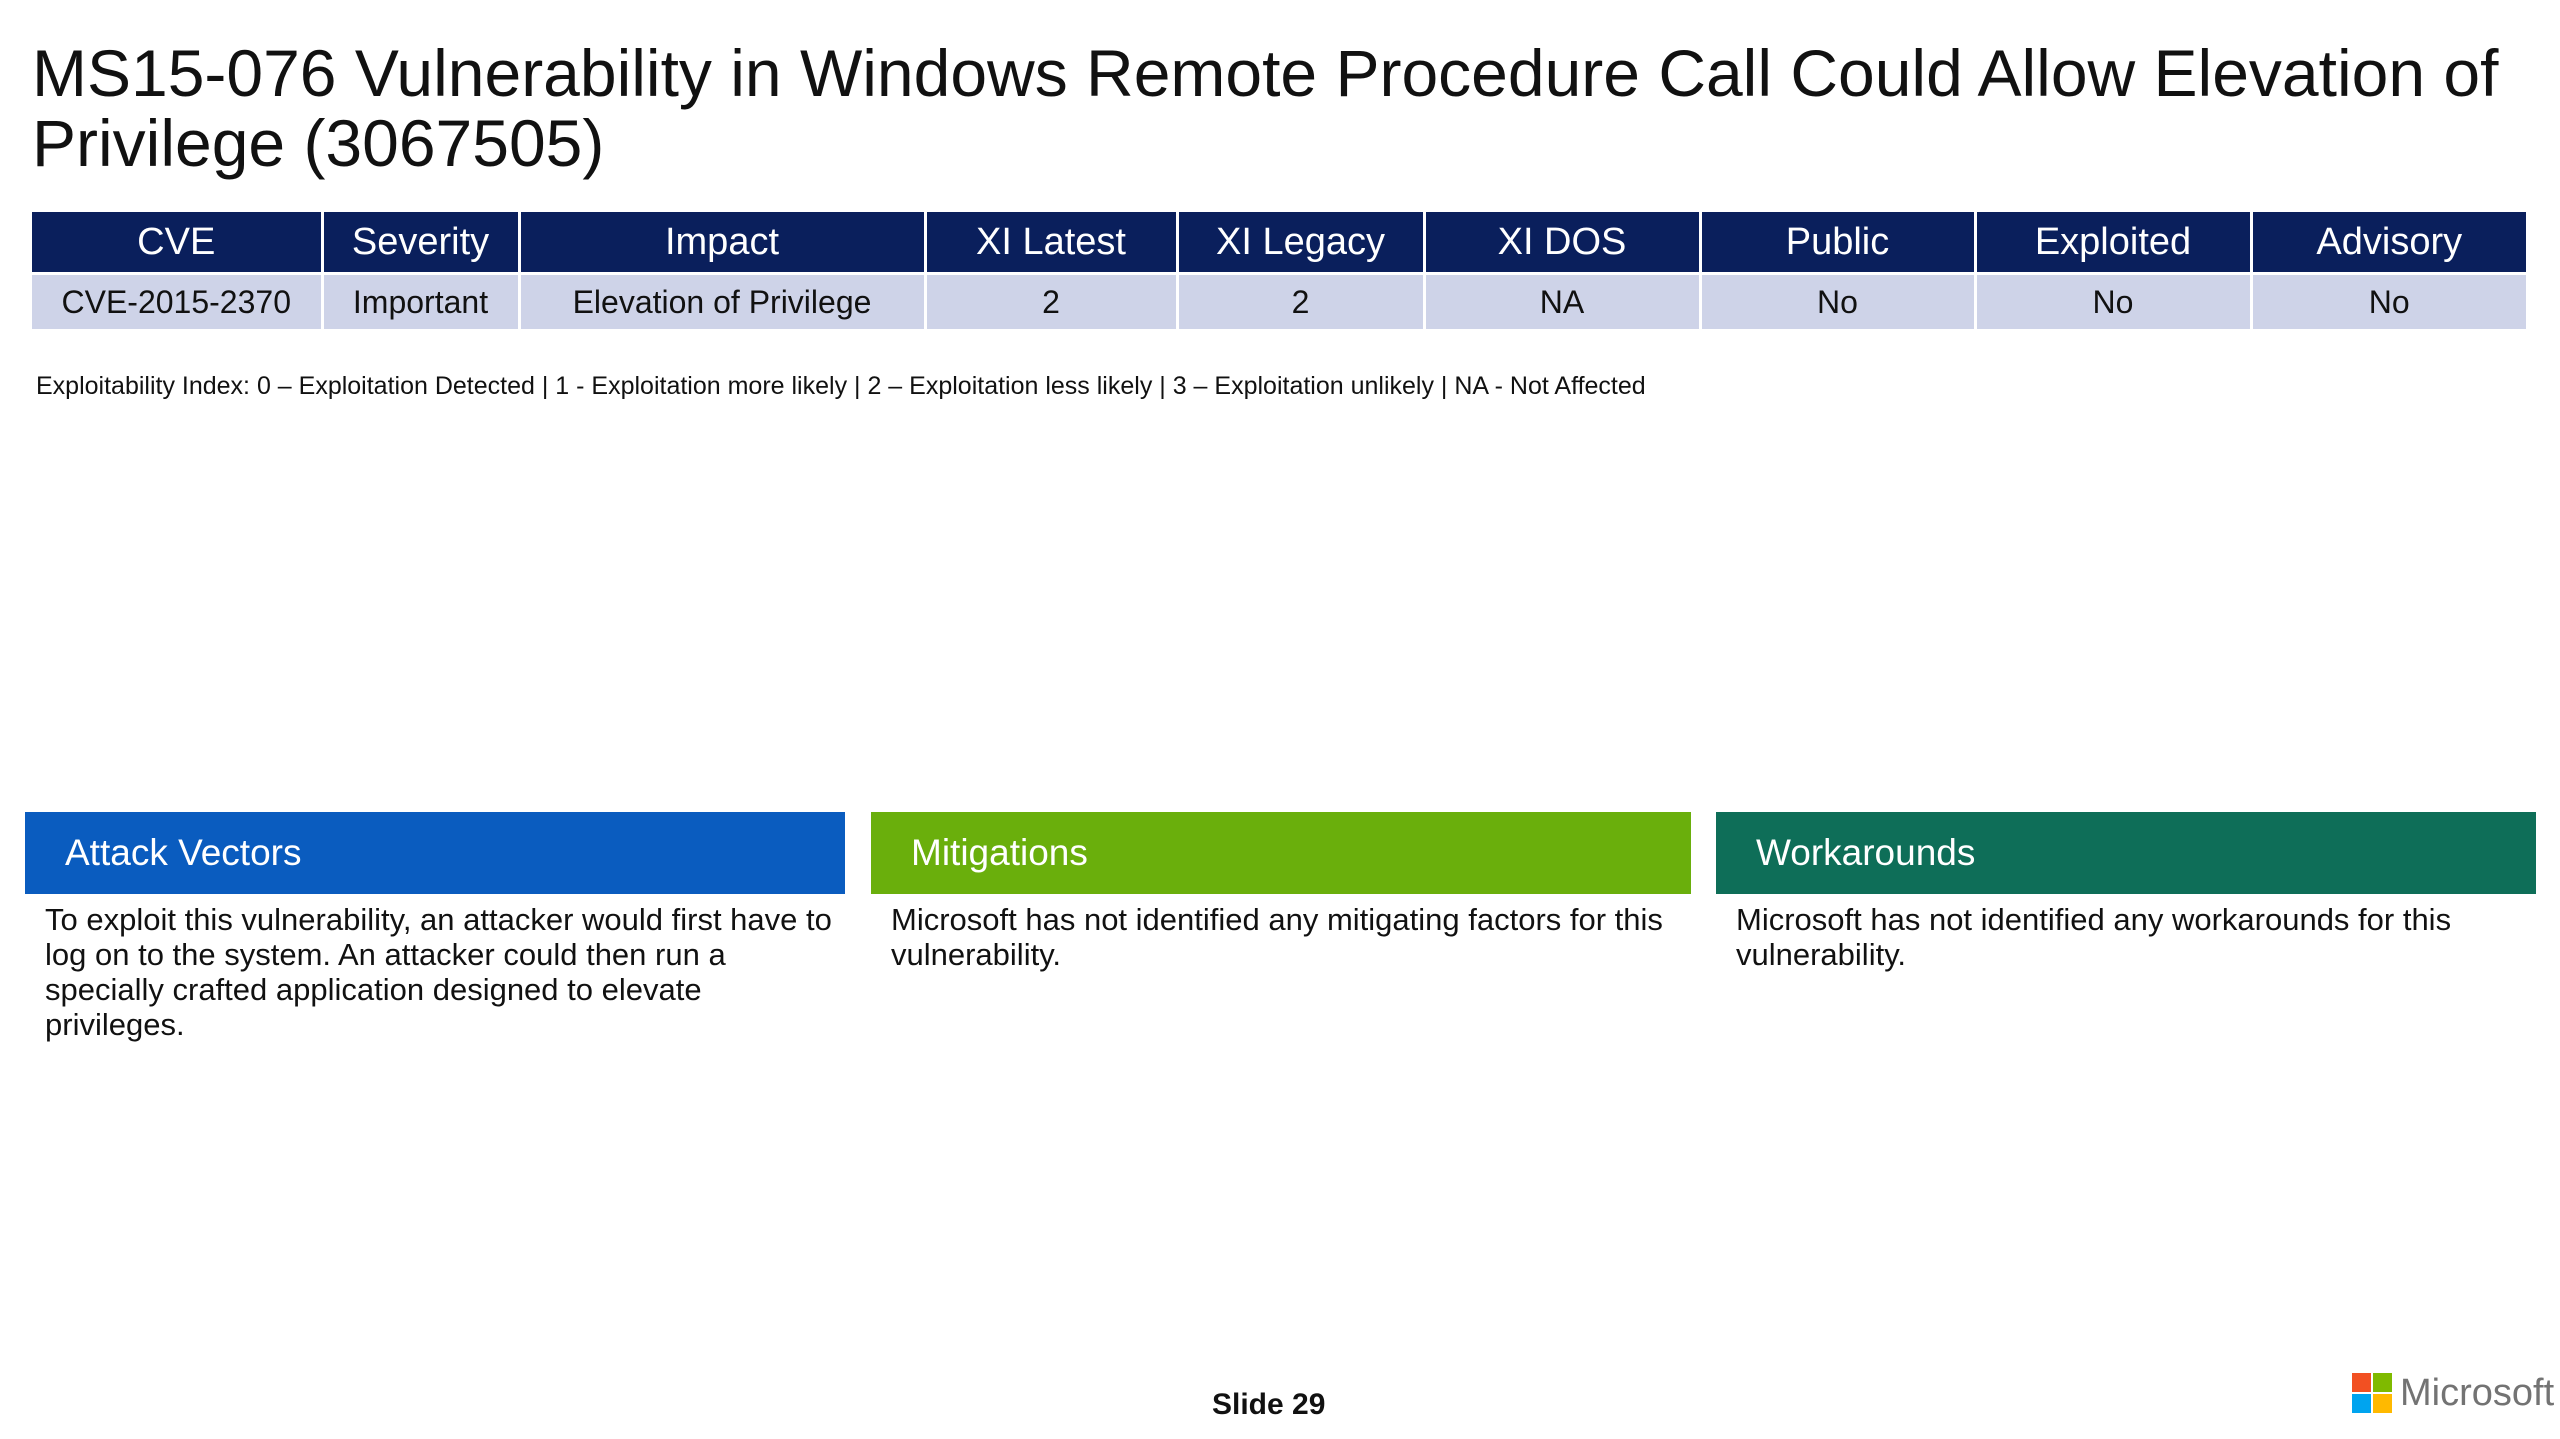 The height and width of the screenshot is (1439, 2560). What do you see at coordinates (1052, 243) in the screenshot?
I see `header-xi-latest: XI Latest` at bounding box center [1052, 243].